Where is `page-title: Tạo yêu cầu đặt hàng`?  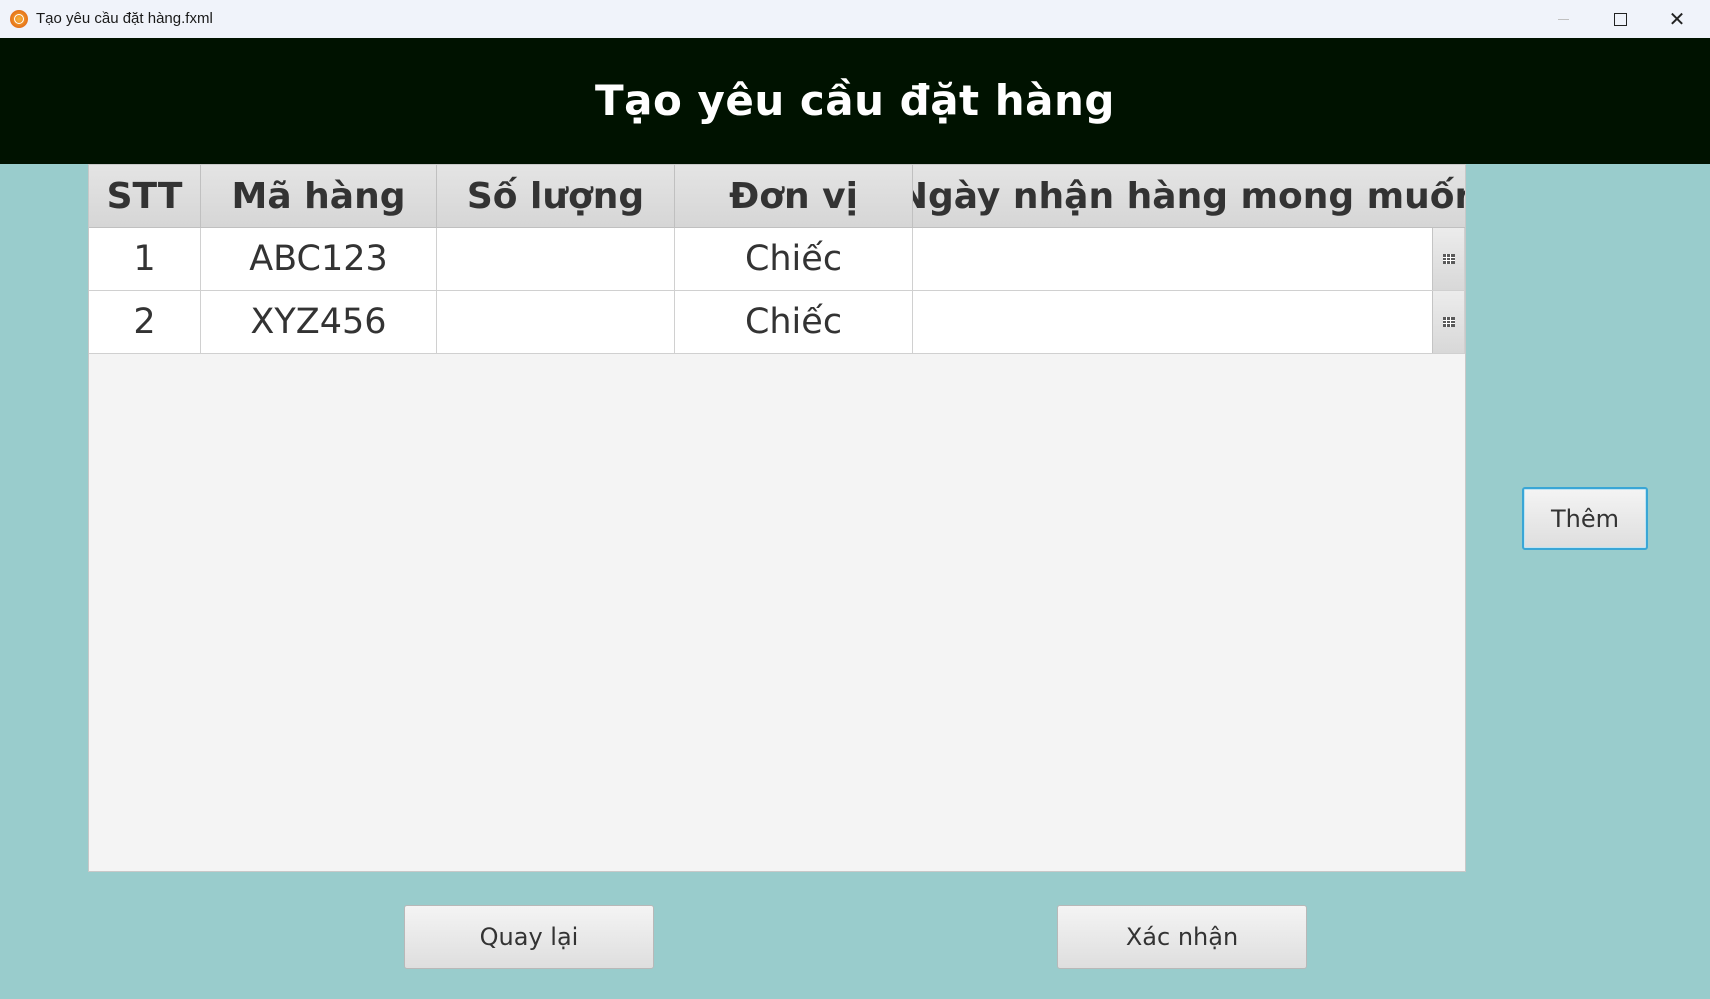 page-title: Tạo yêu cầu đặt hàng is located at coordinates (855, 100).